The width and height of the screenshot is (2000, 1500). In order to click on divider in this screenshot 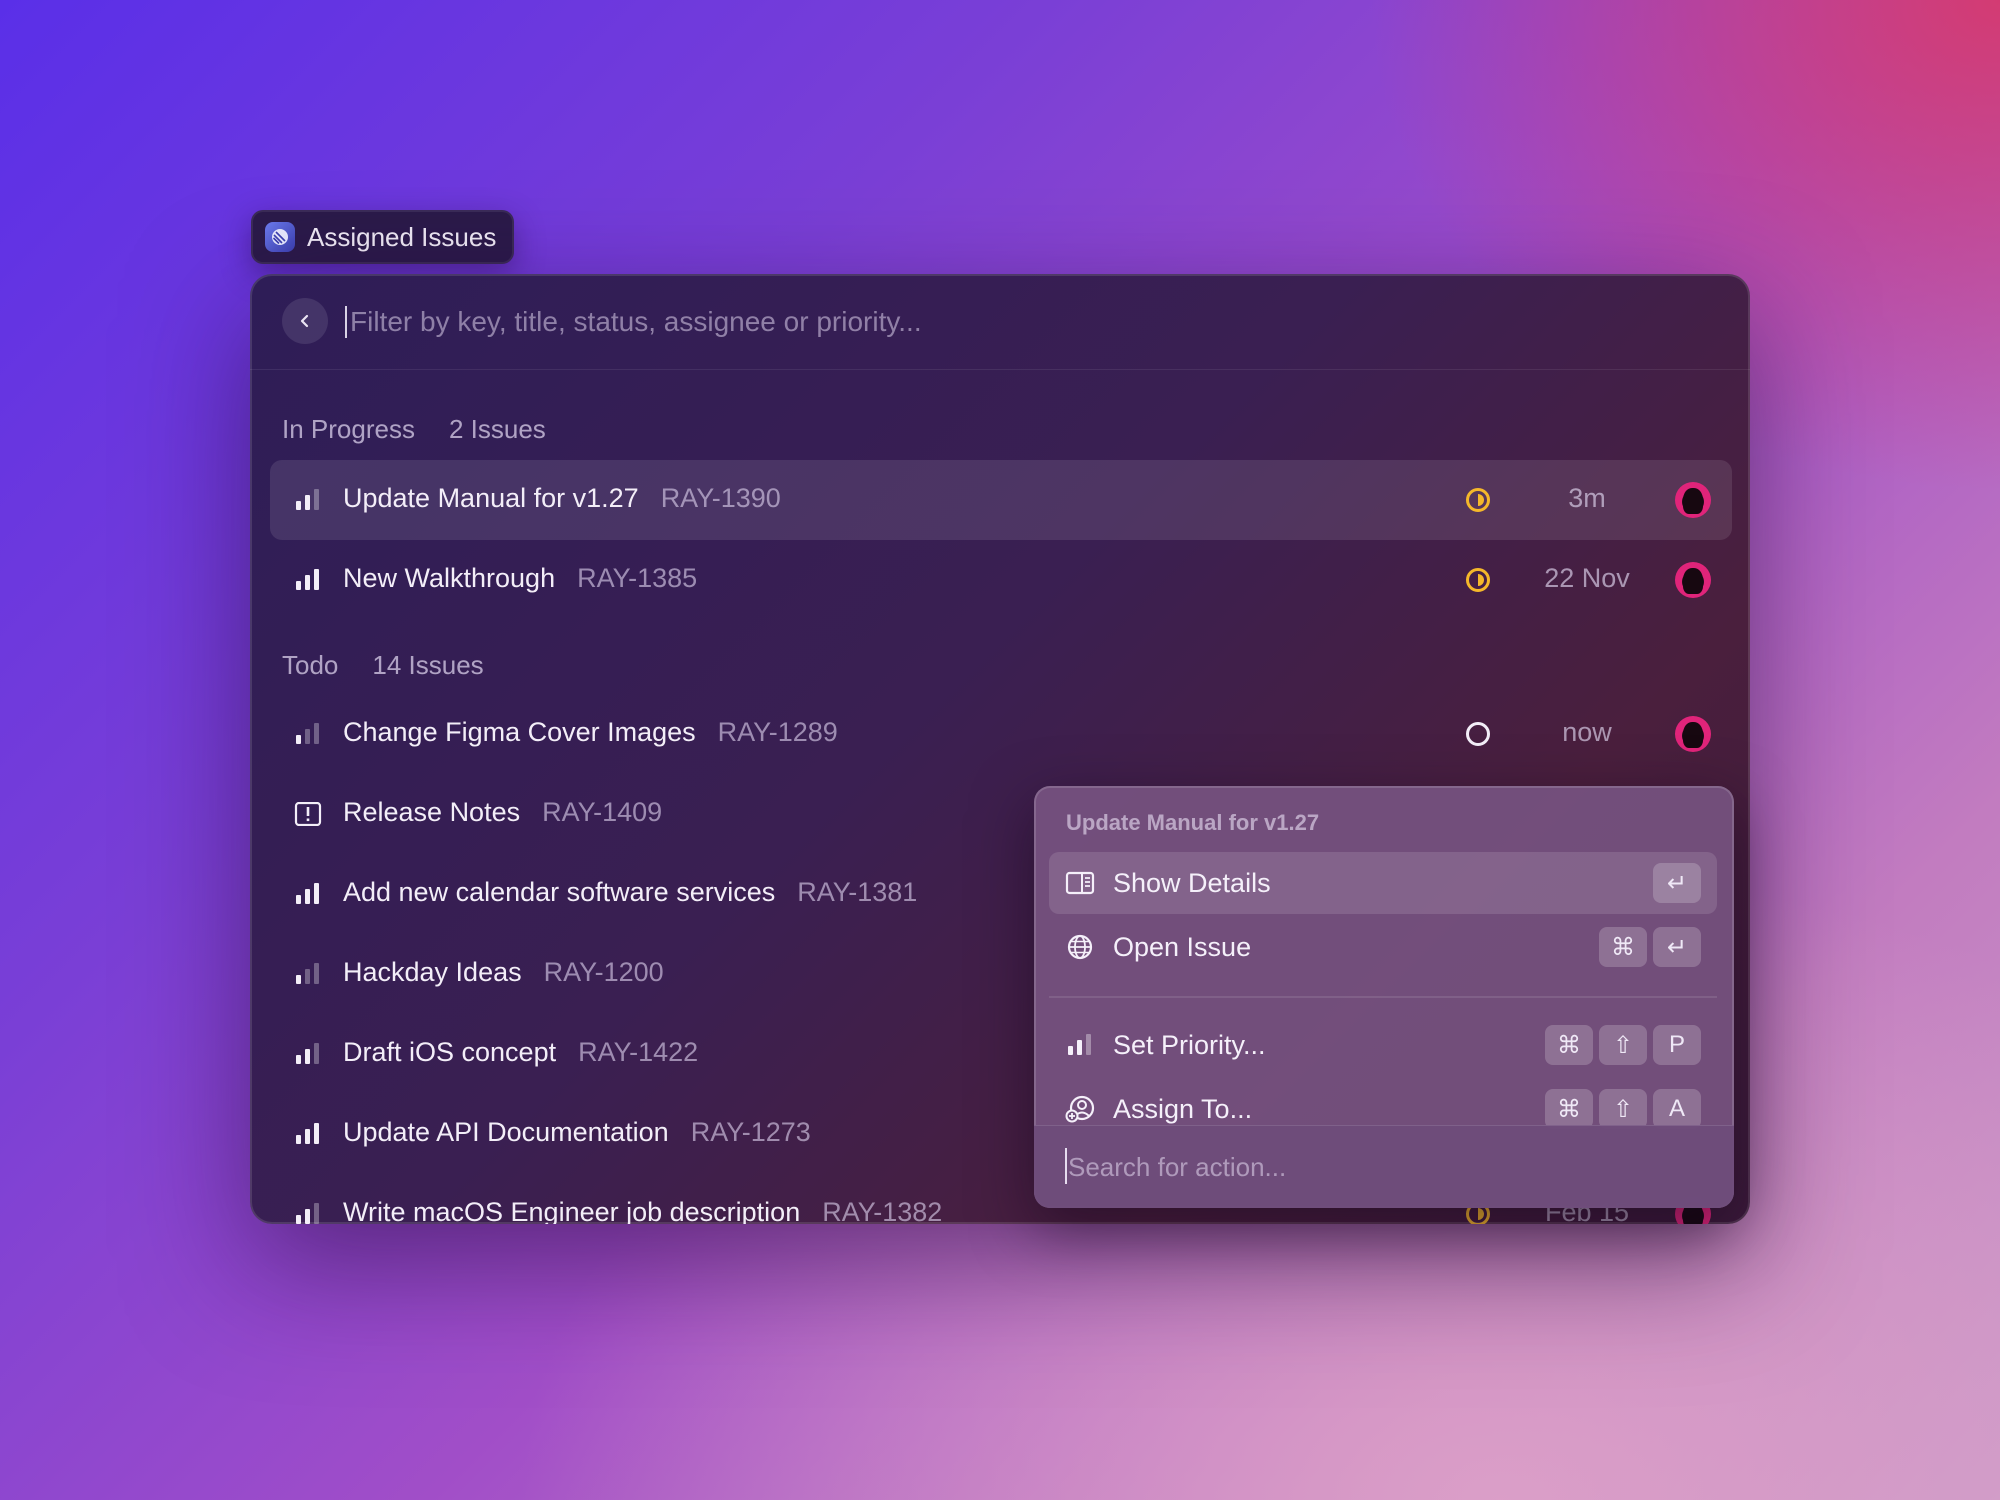, I will do `click(1383, 997)`.